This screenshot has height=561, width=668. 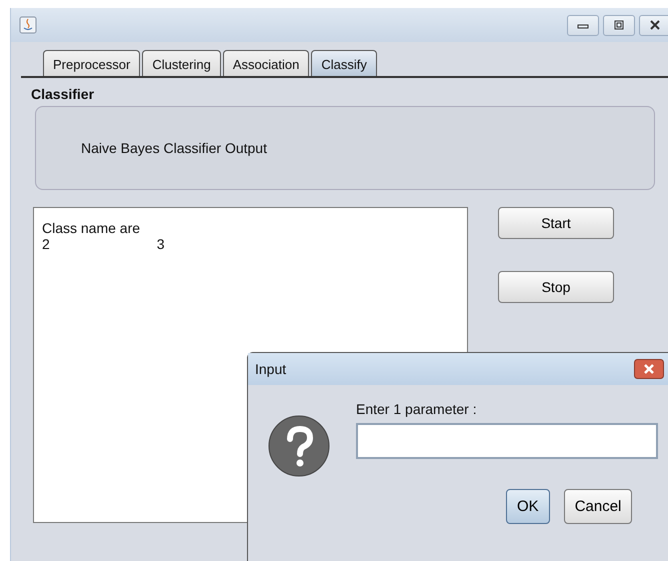 What do you see at coordinates (528, 506) in the screenshot?
I see `dialog-button: OK` at bounding box center [528, 506].